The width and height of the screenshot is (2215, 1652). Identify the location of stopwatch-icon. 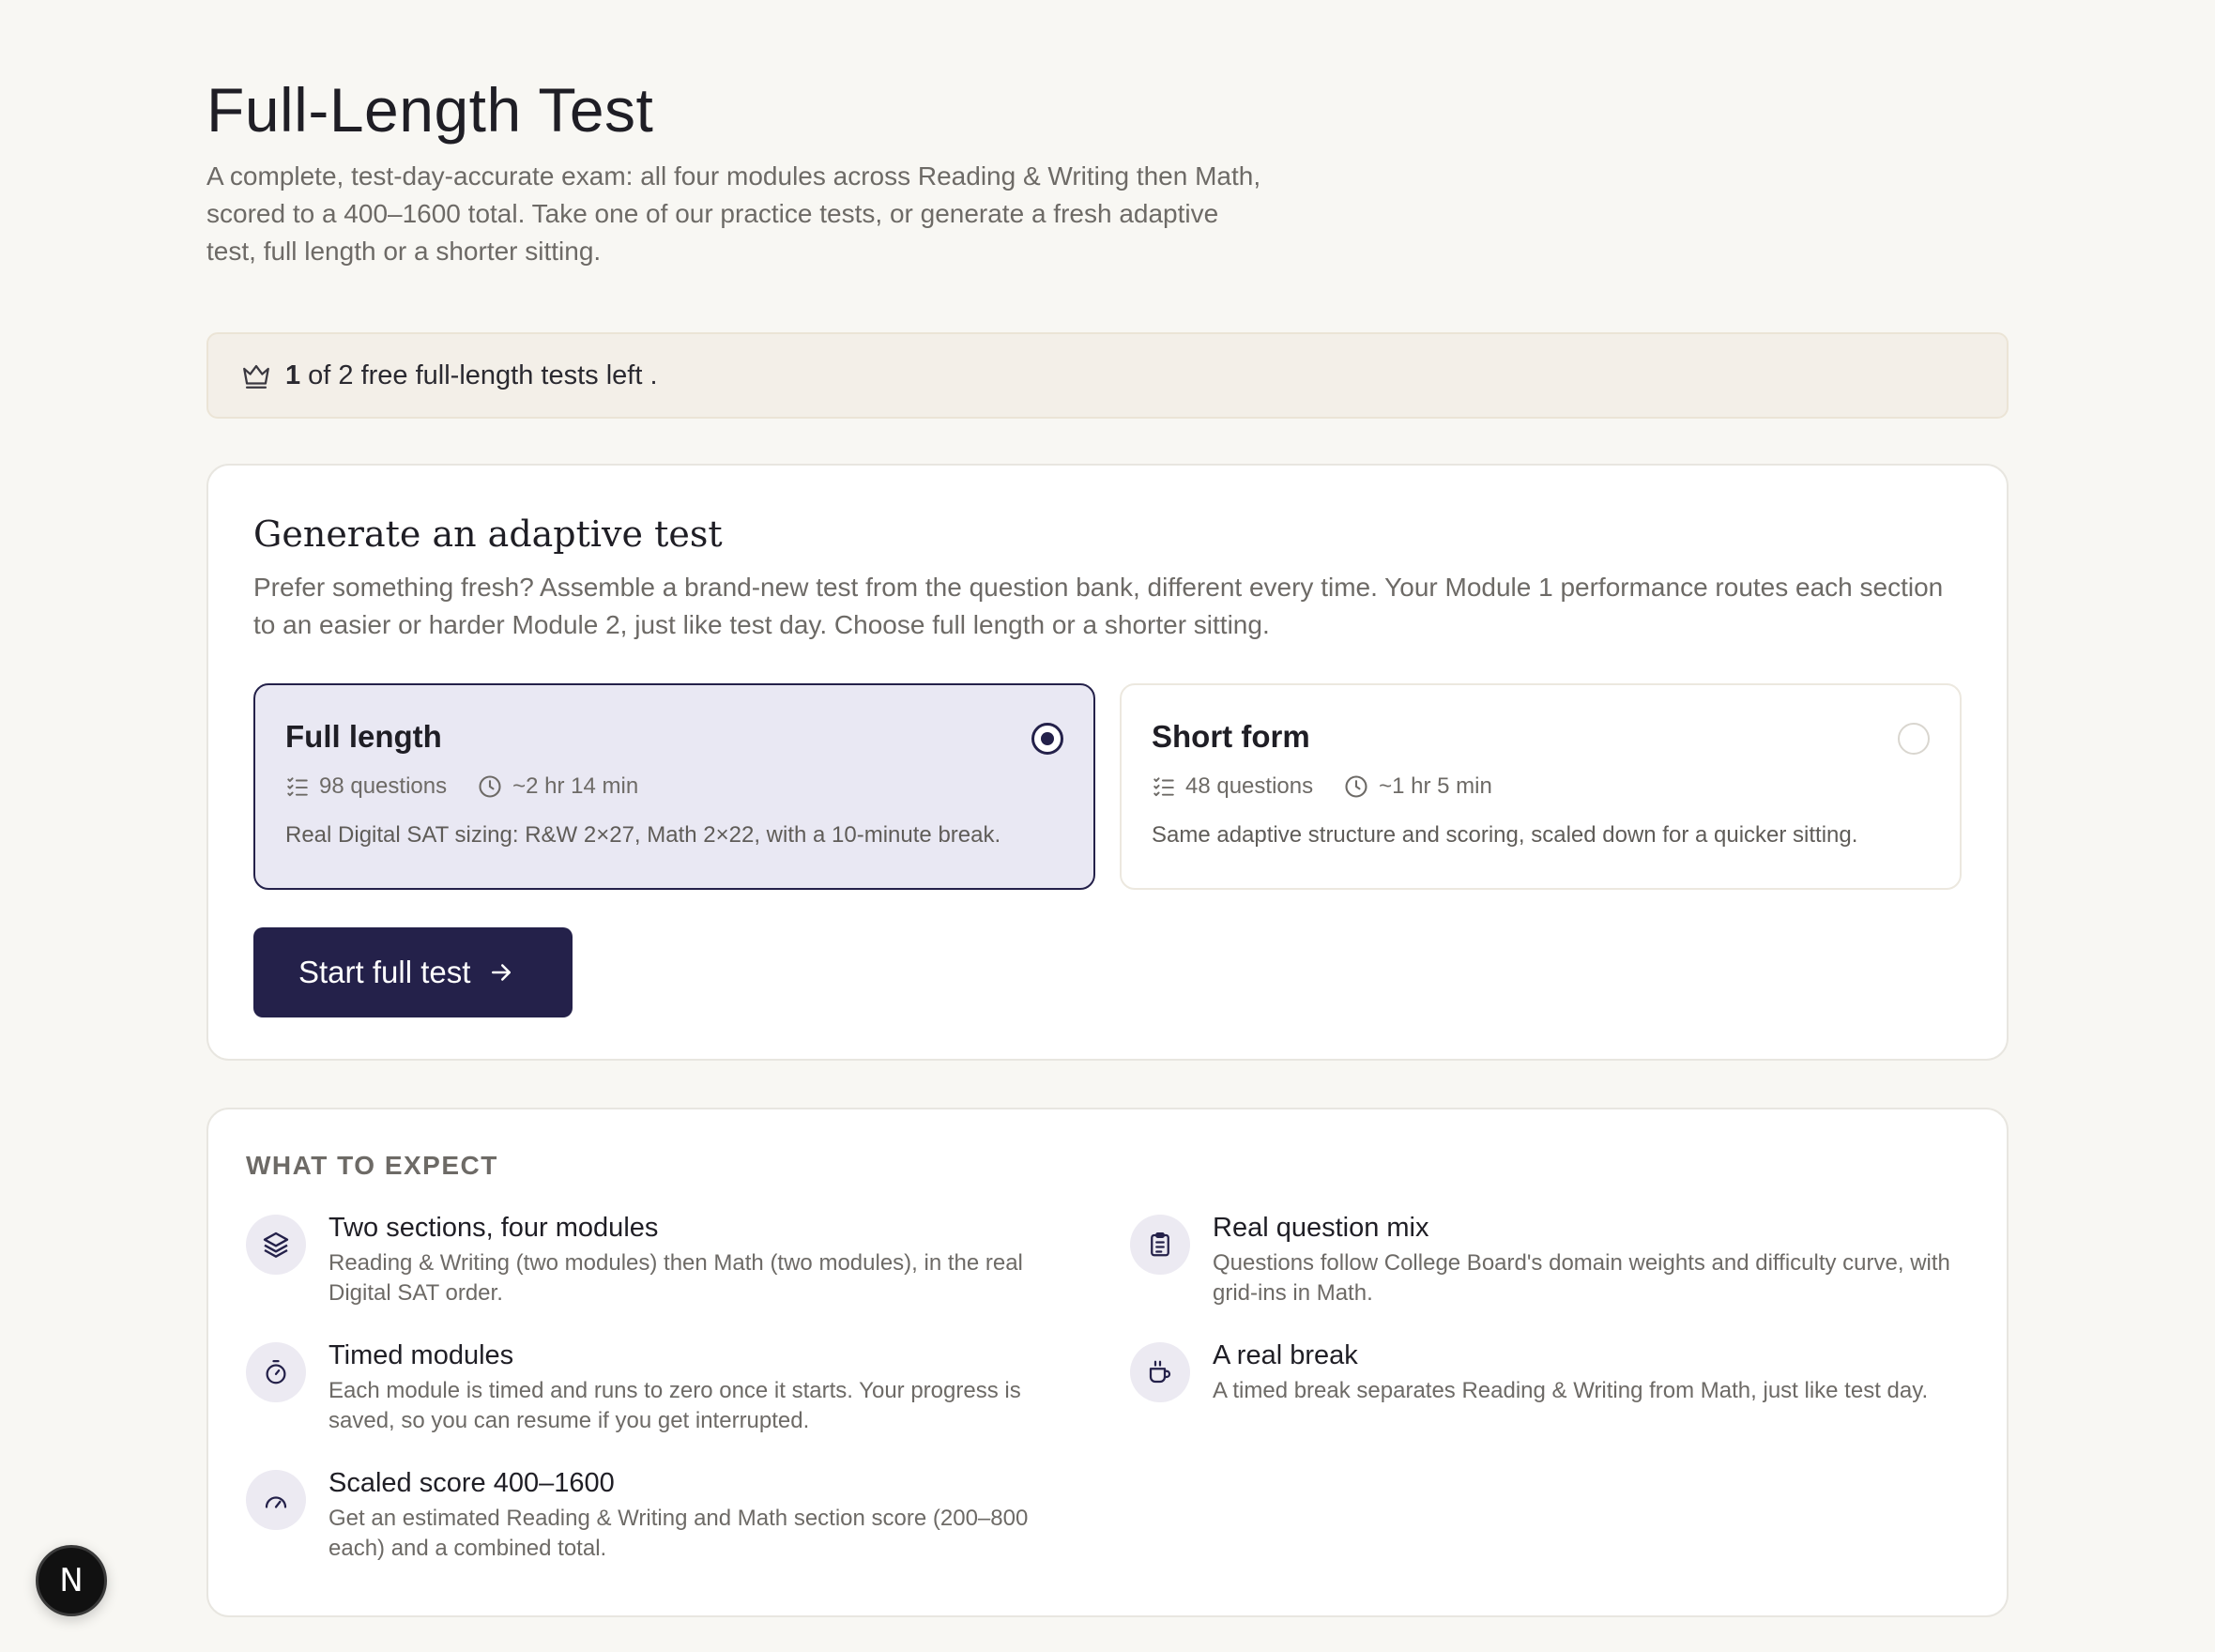
(276, 1372).